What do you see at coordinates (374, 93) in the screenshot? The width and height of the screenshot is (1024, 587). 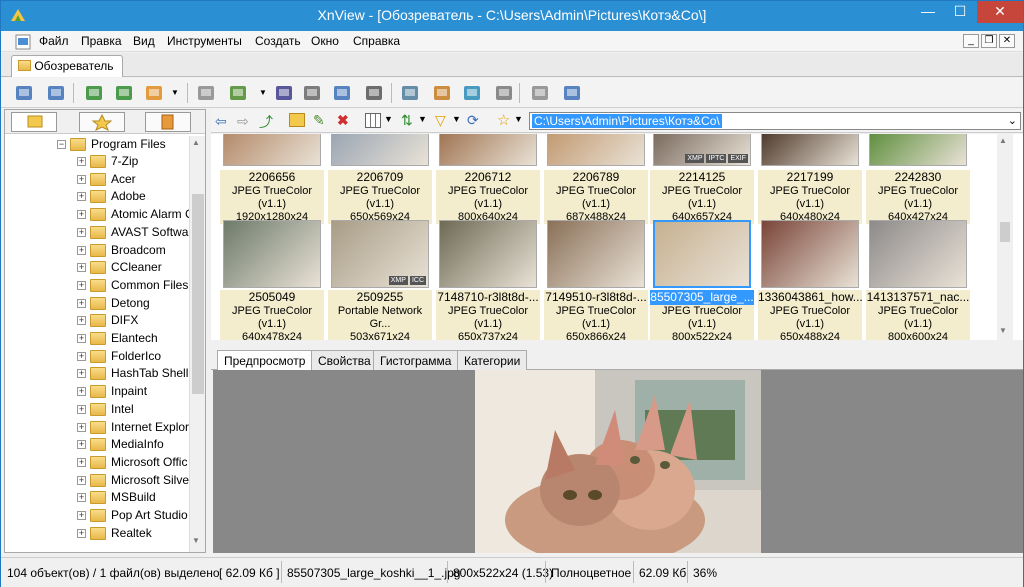 I see `slideshow-icon` at bounding box center [374, 93].